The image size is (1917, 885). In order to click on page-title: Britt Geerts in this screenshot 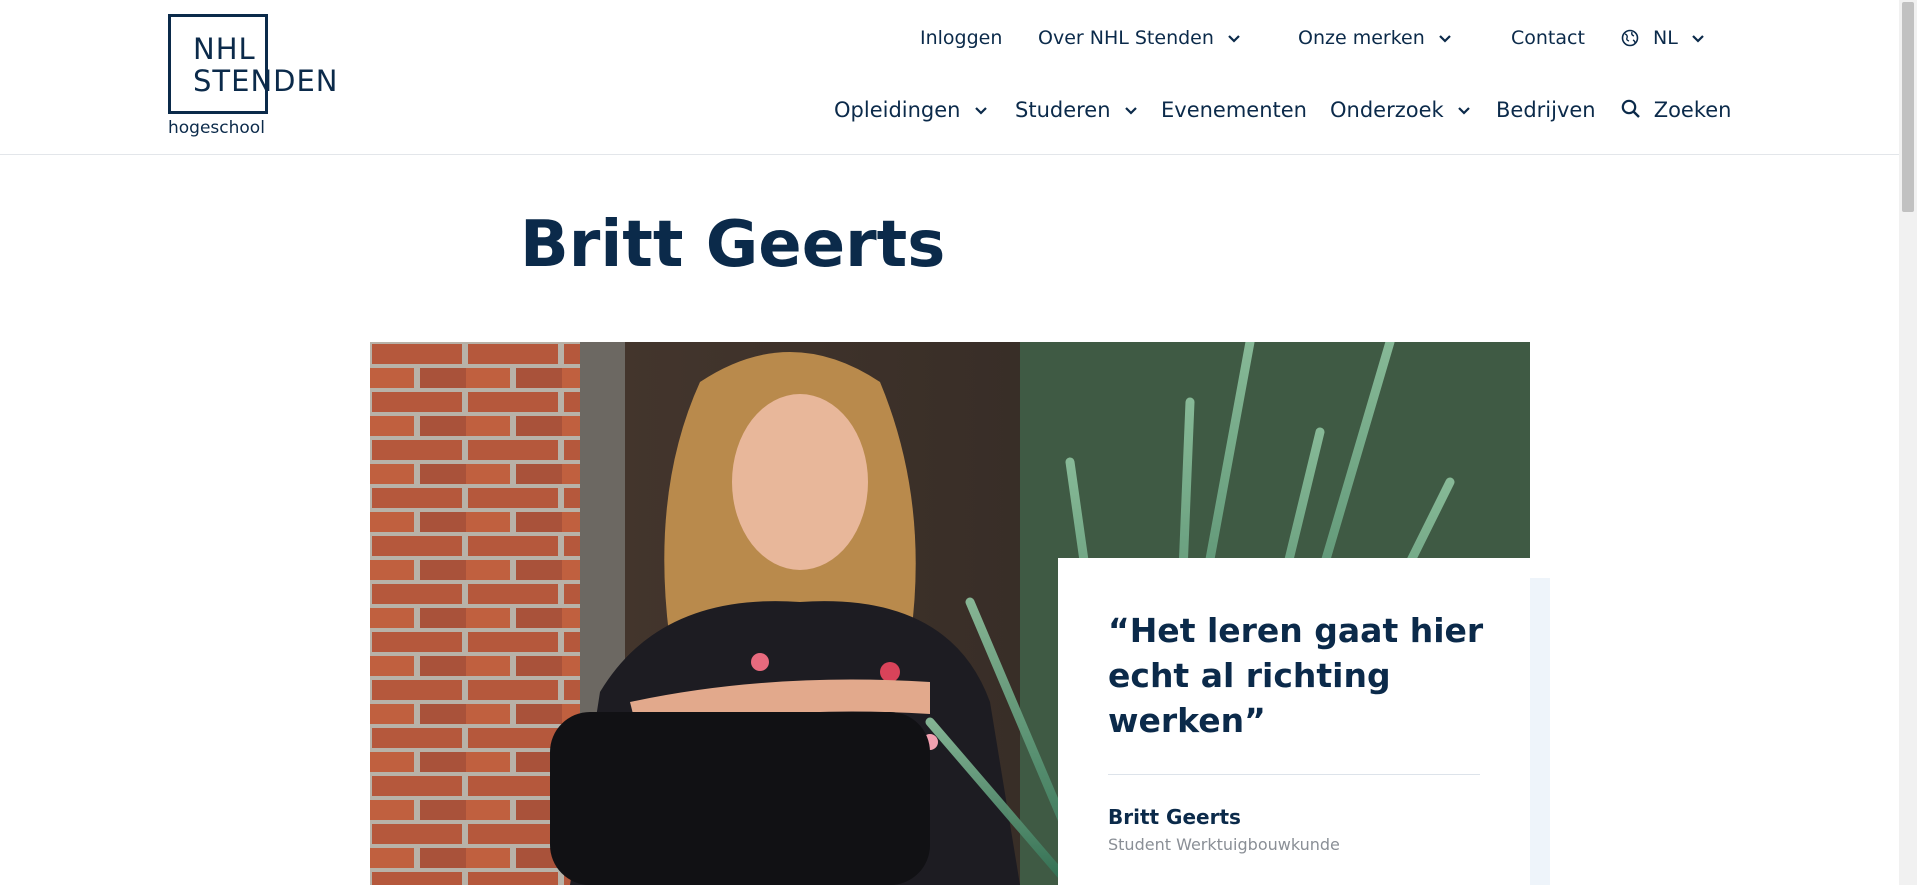, I will do `click(733, 245)`.